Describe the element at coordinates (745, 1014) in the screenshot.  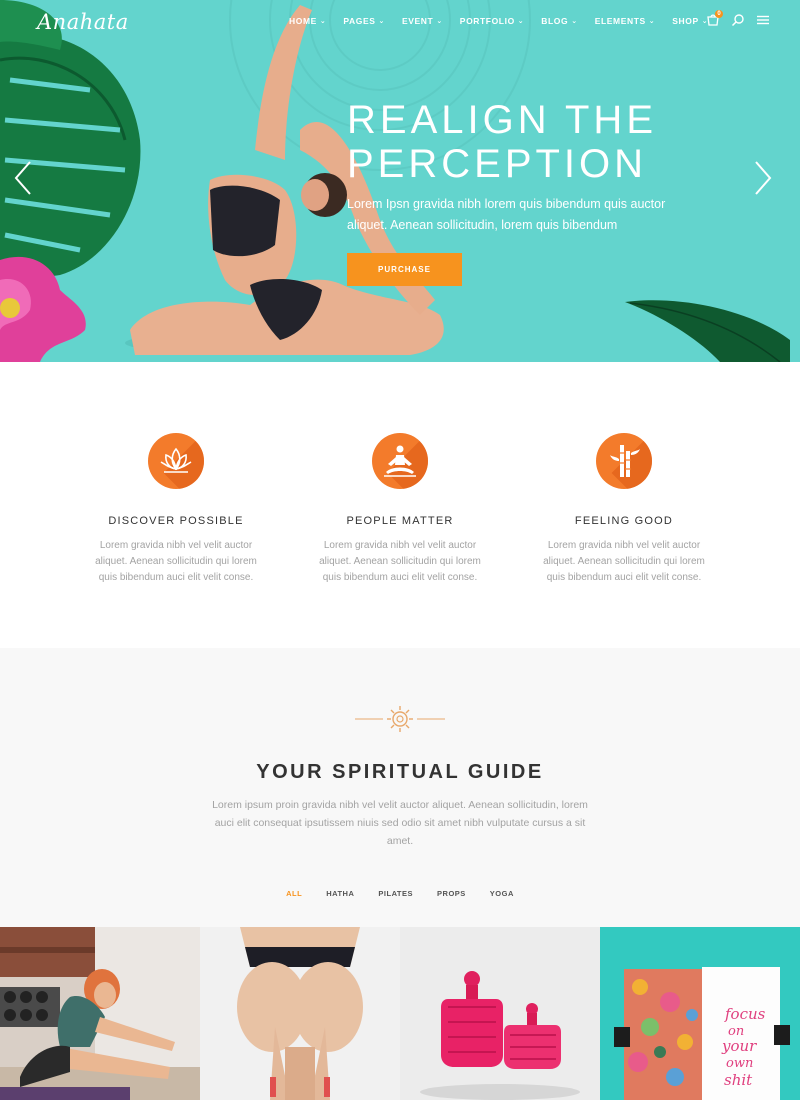
I see `notebook-text-line: focus` at that location.